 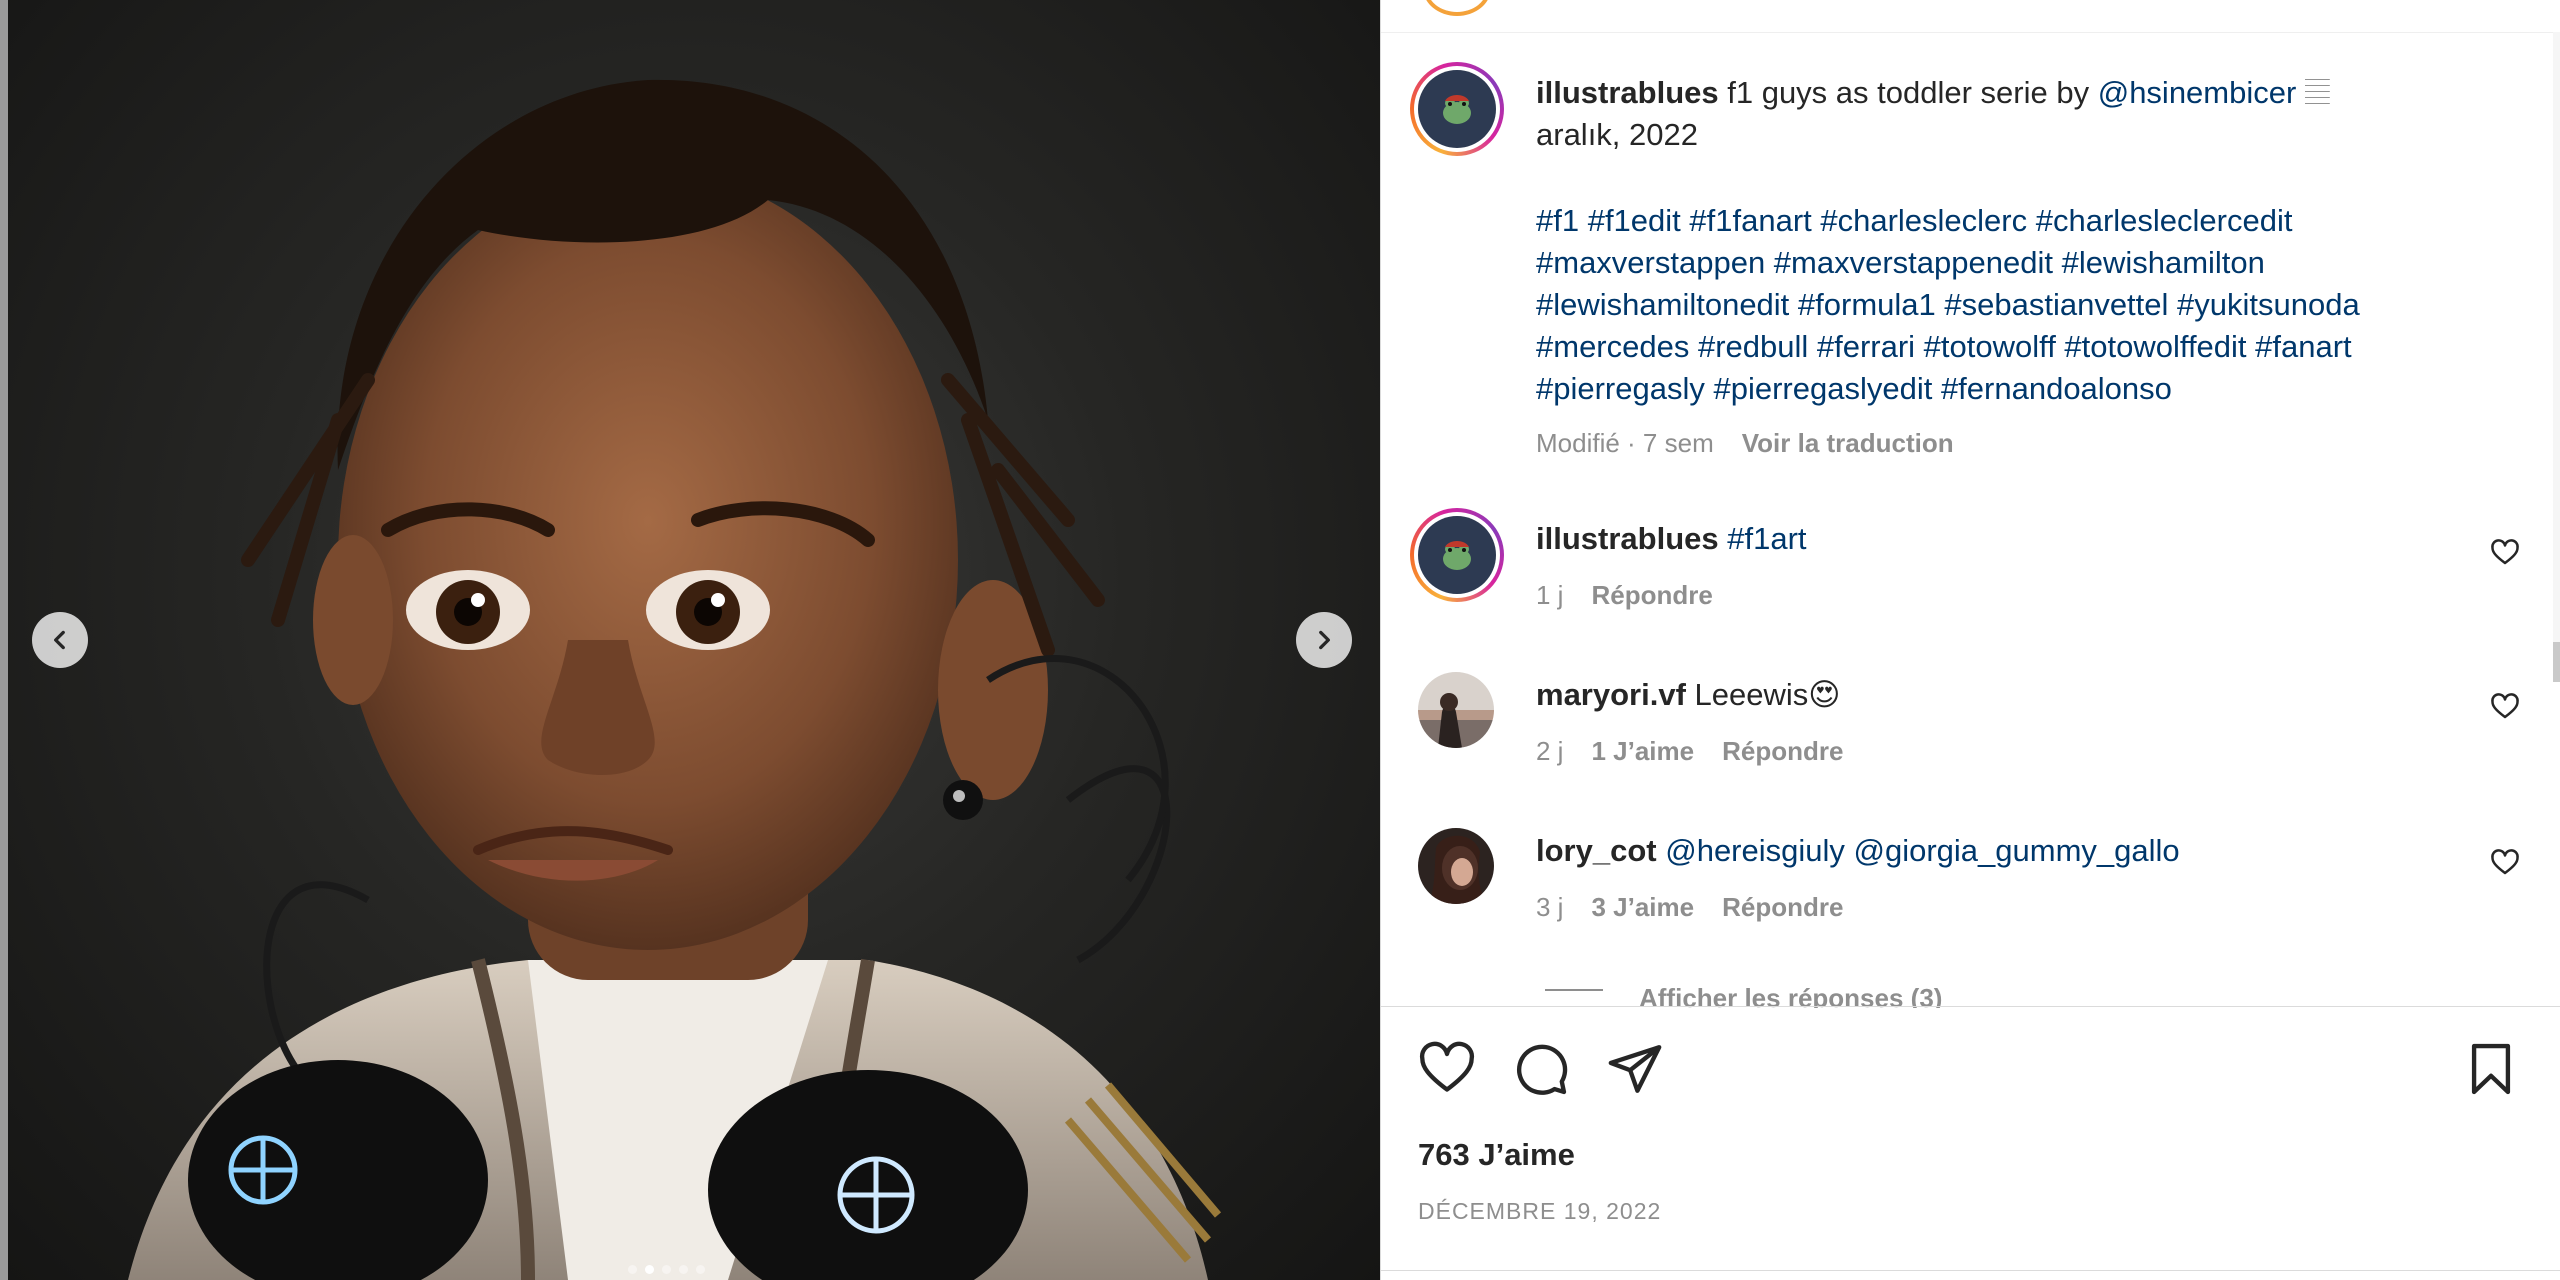 What do you see at coordinates (1457, 8) in the screenshot?
I see `header-avatar-ring` at bounding box center [1457, 8].